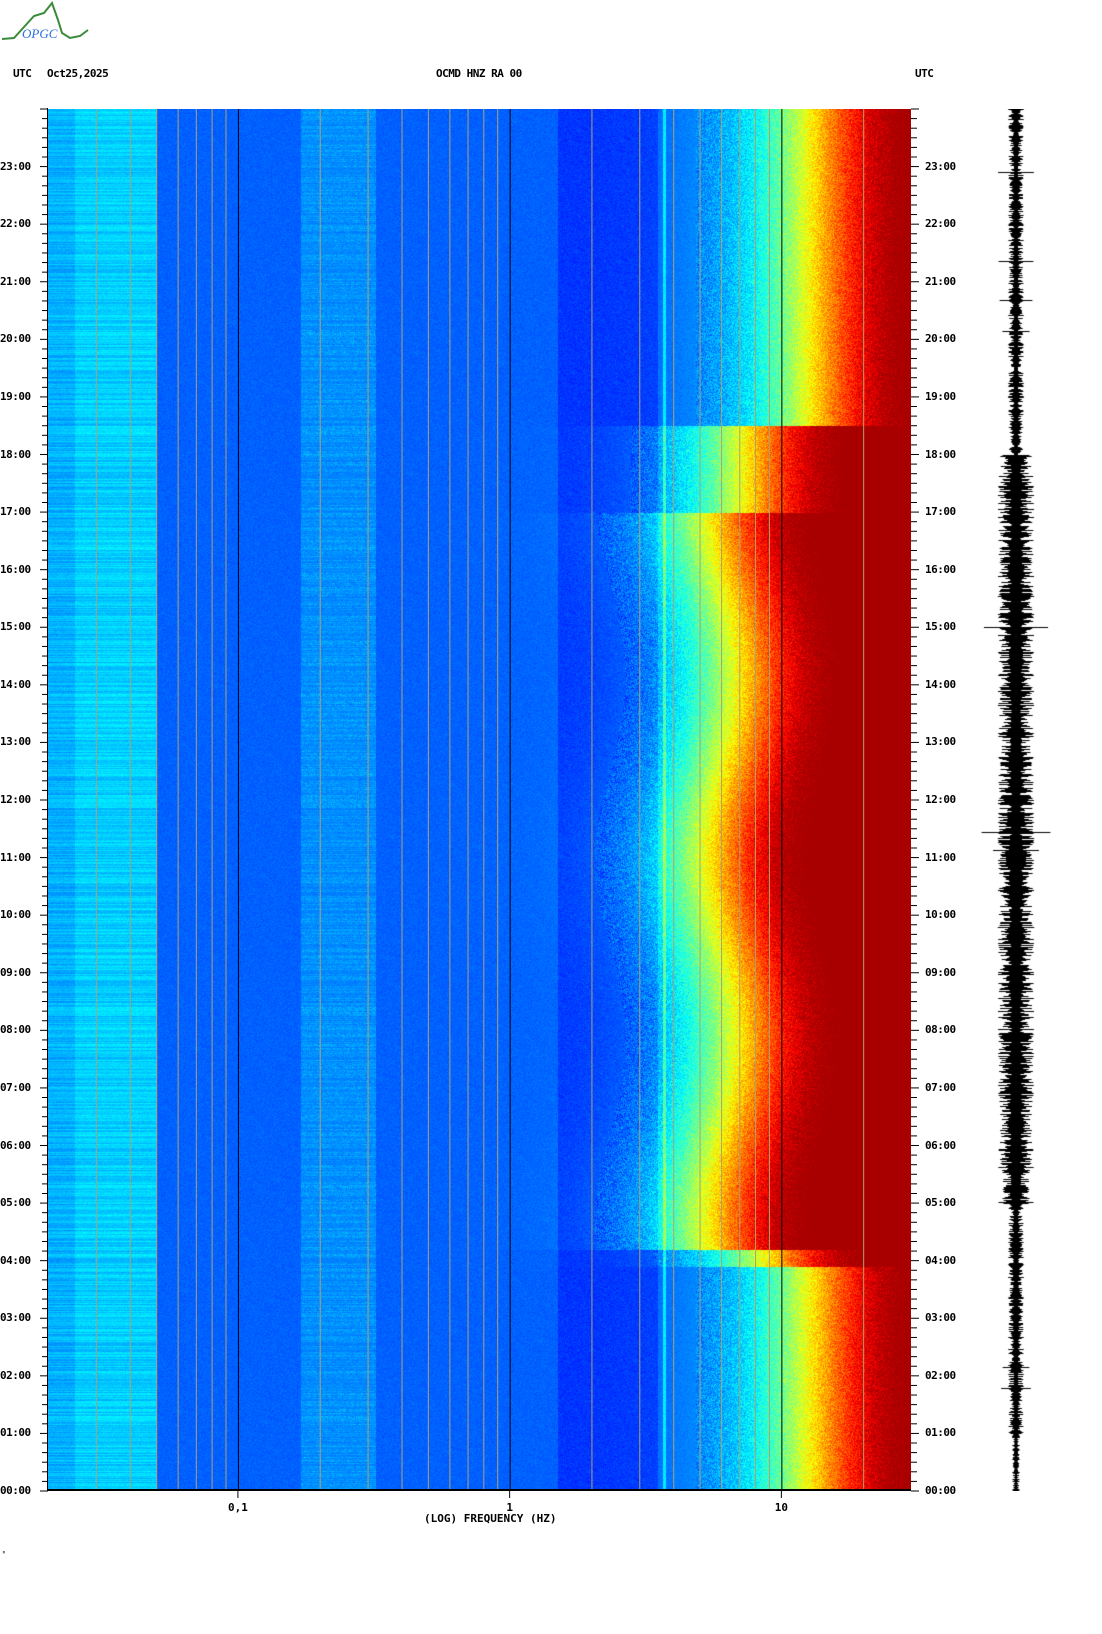 This screenshot has height=1634, width=1102. I want to click on y-tick-label-right: 11:00, so click(940, 857).